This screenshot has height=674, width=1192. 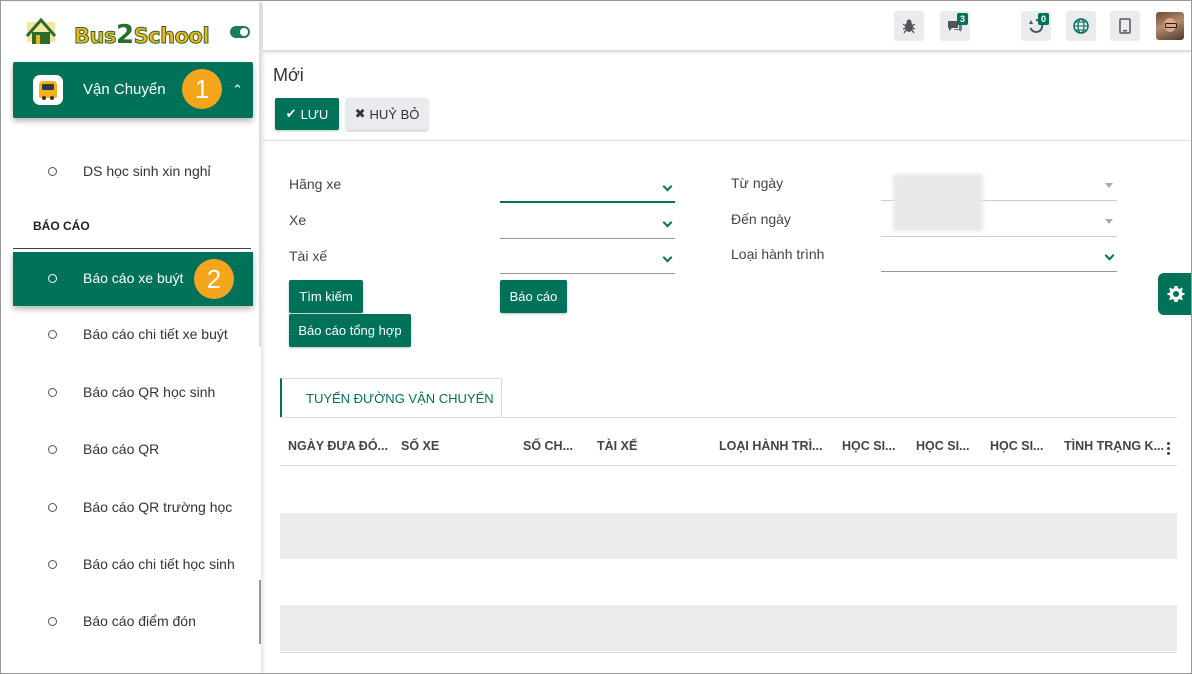 I want to click on sidebar-item-label: Báo cáo xe buýt, so click(x=133, y=278).